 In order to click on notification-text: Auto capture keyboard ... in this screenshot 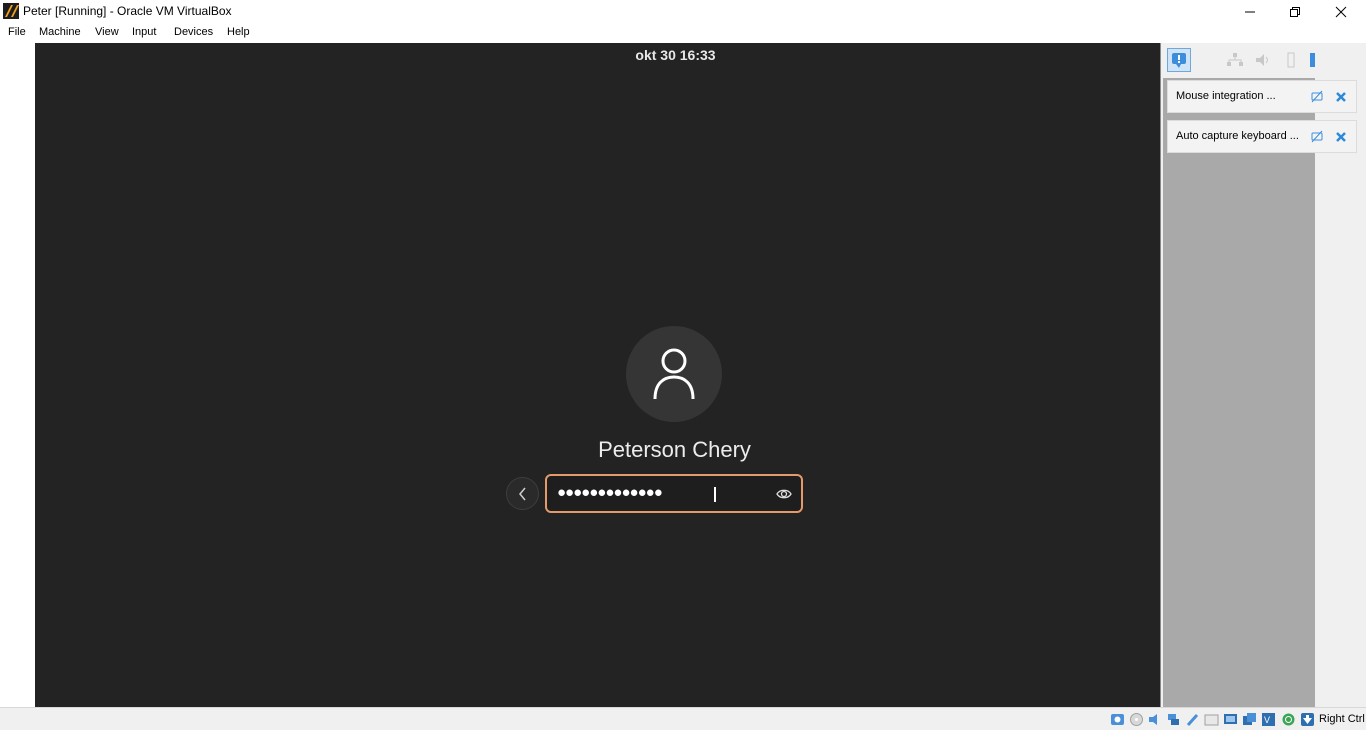, I will do `click(1237, 136)`.